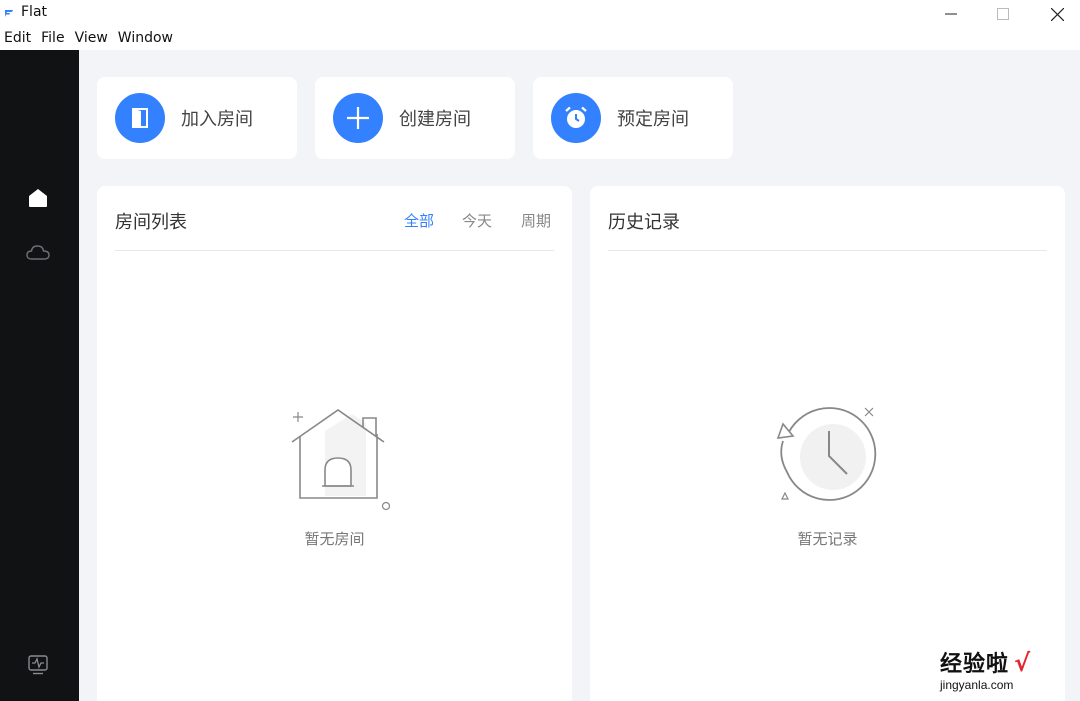 The width and height of the screenshot is (1080, 701). What do you see at coordinates (145, 39) in the screenshot?
I see `menu-window: Window` at bounding box center [145, 39].